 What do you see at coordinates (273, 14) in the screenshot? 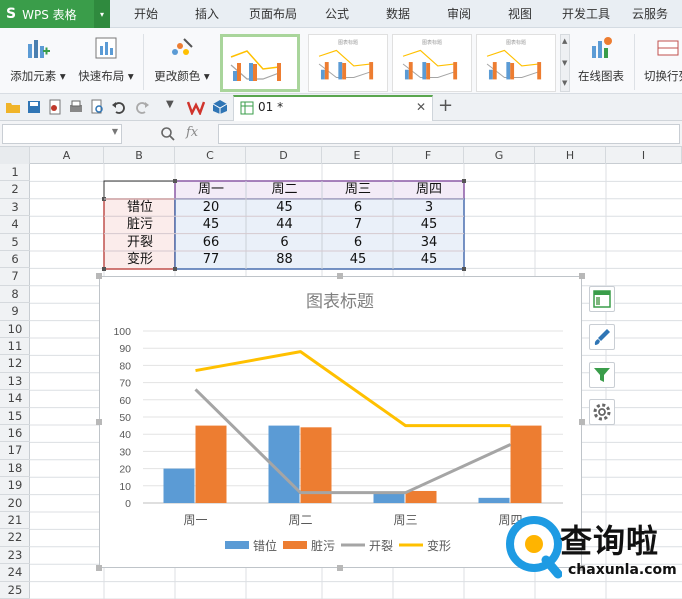
I see `menu-tab-page-layout: 页面布局` at bounding box center [273, 14].